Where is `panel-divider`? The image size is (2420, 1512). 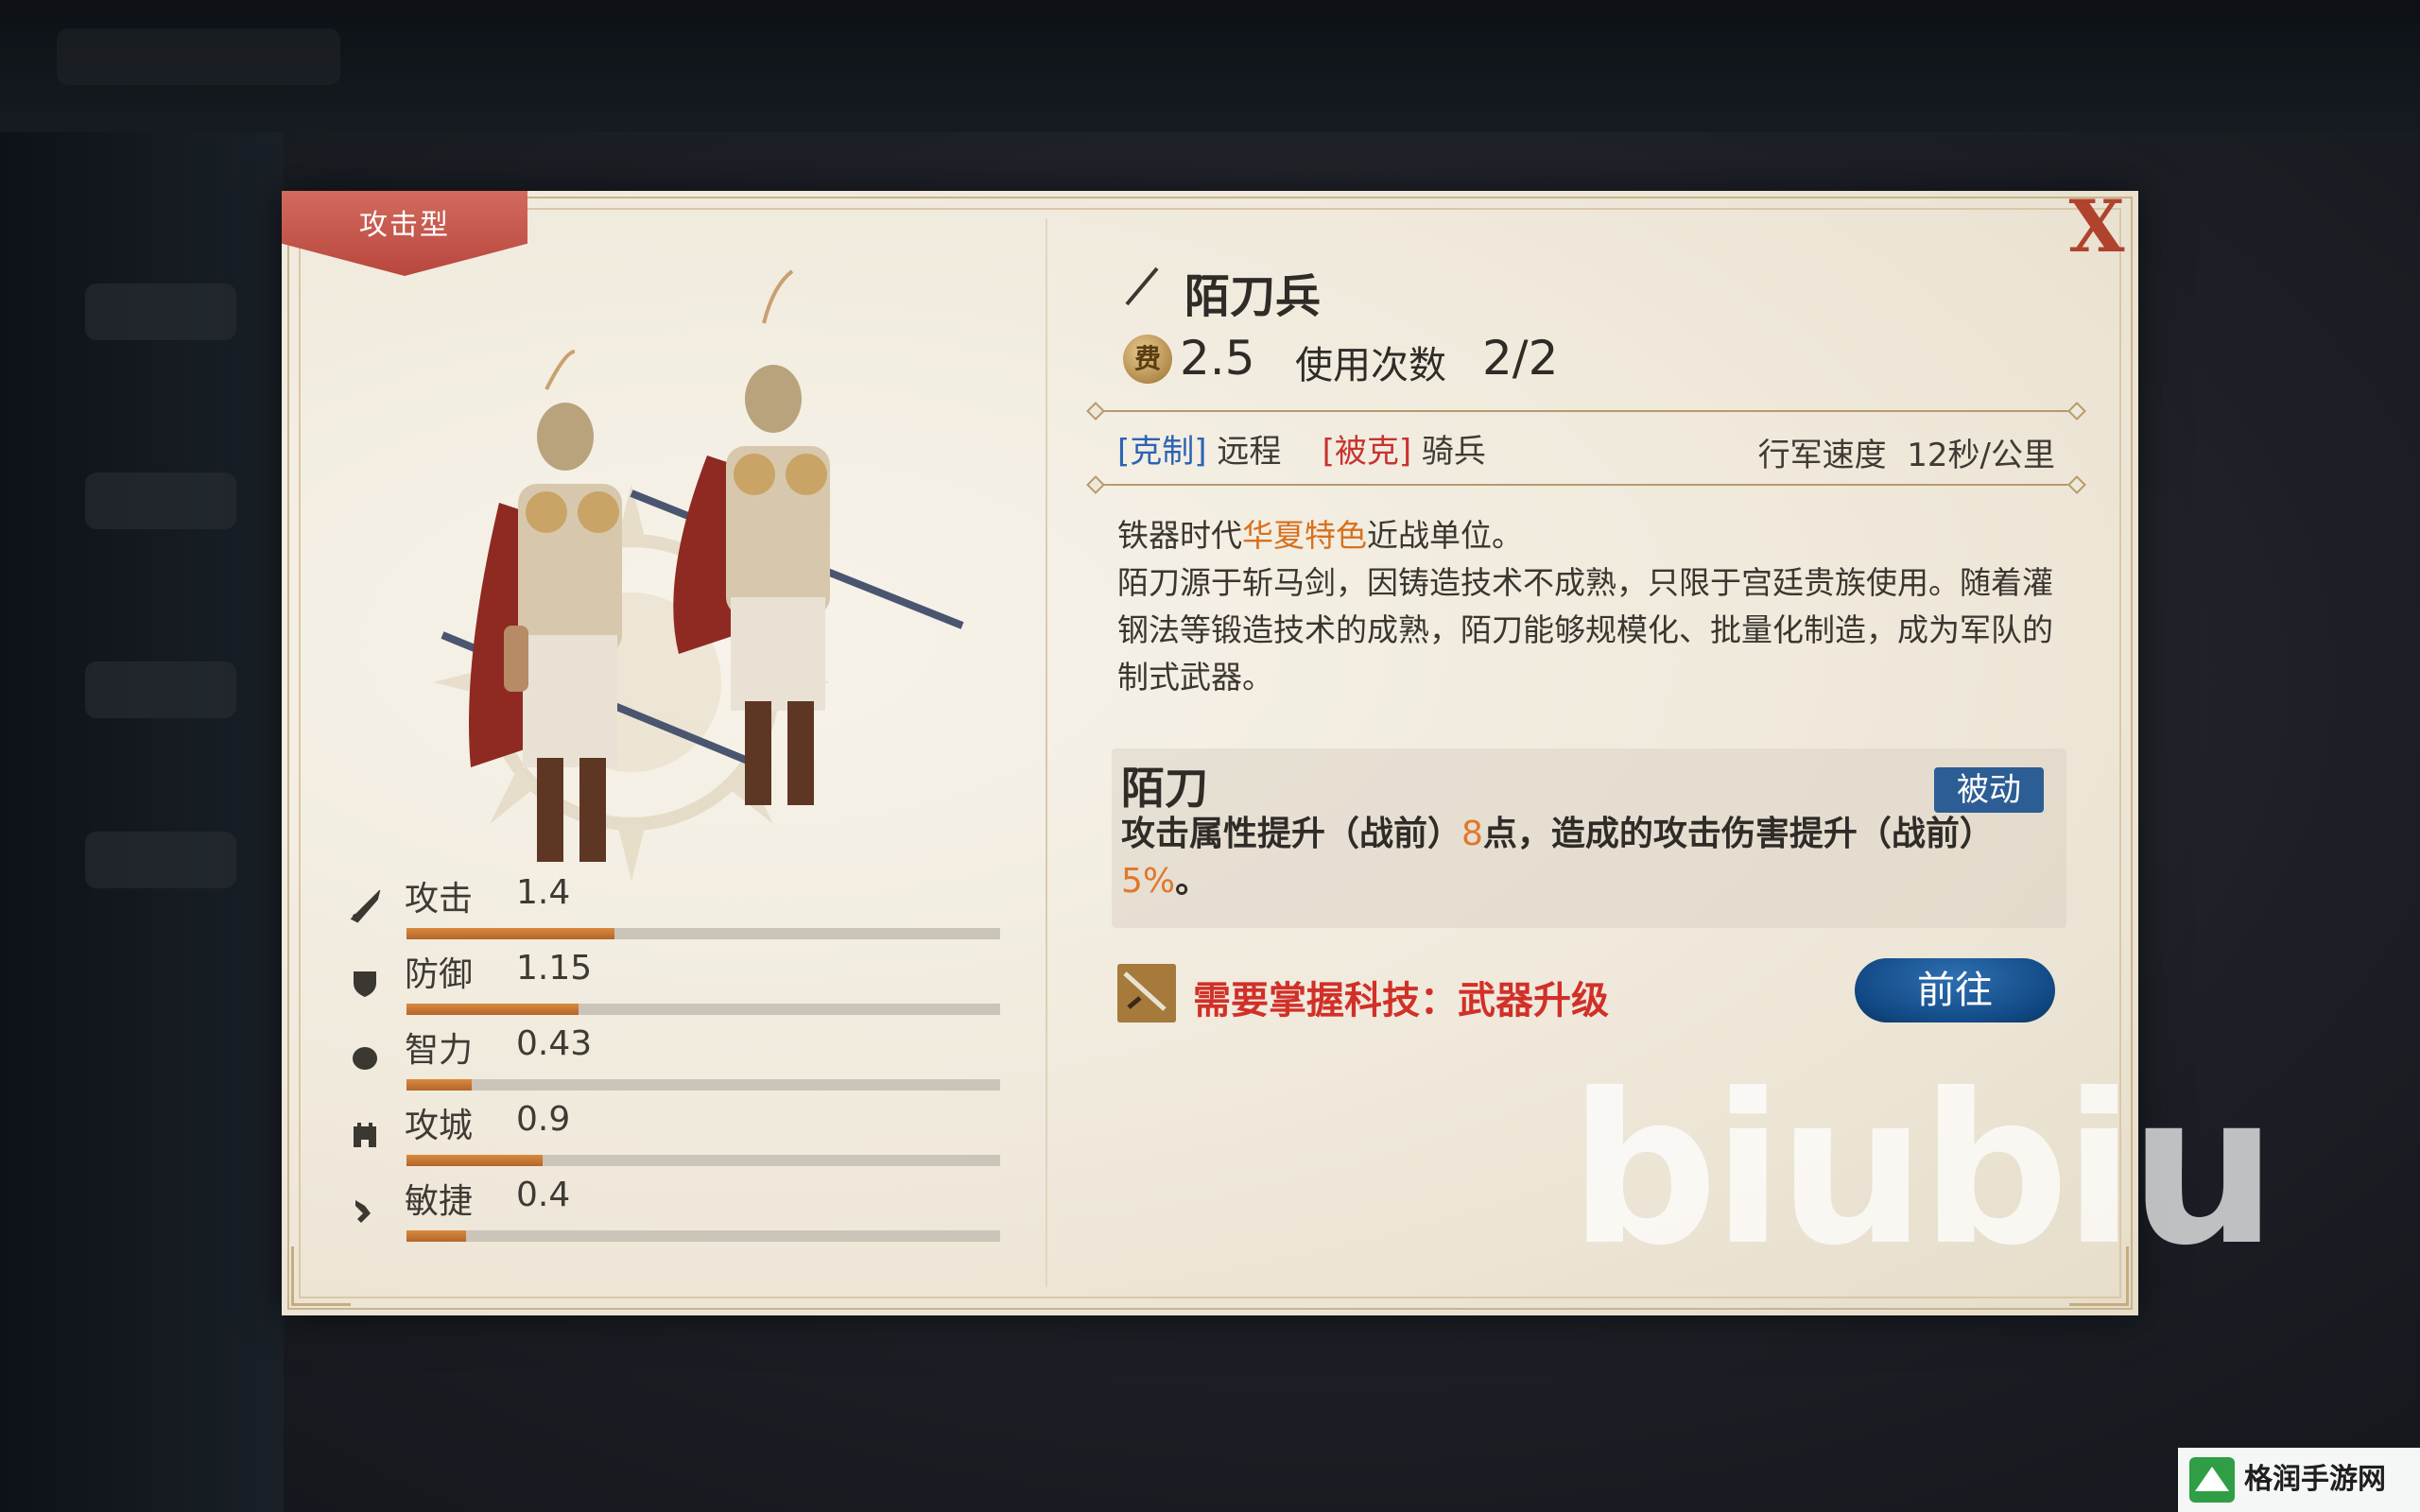 panel-divider is located at coordinates (1046, 753).